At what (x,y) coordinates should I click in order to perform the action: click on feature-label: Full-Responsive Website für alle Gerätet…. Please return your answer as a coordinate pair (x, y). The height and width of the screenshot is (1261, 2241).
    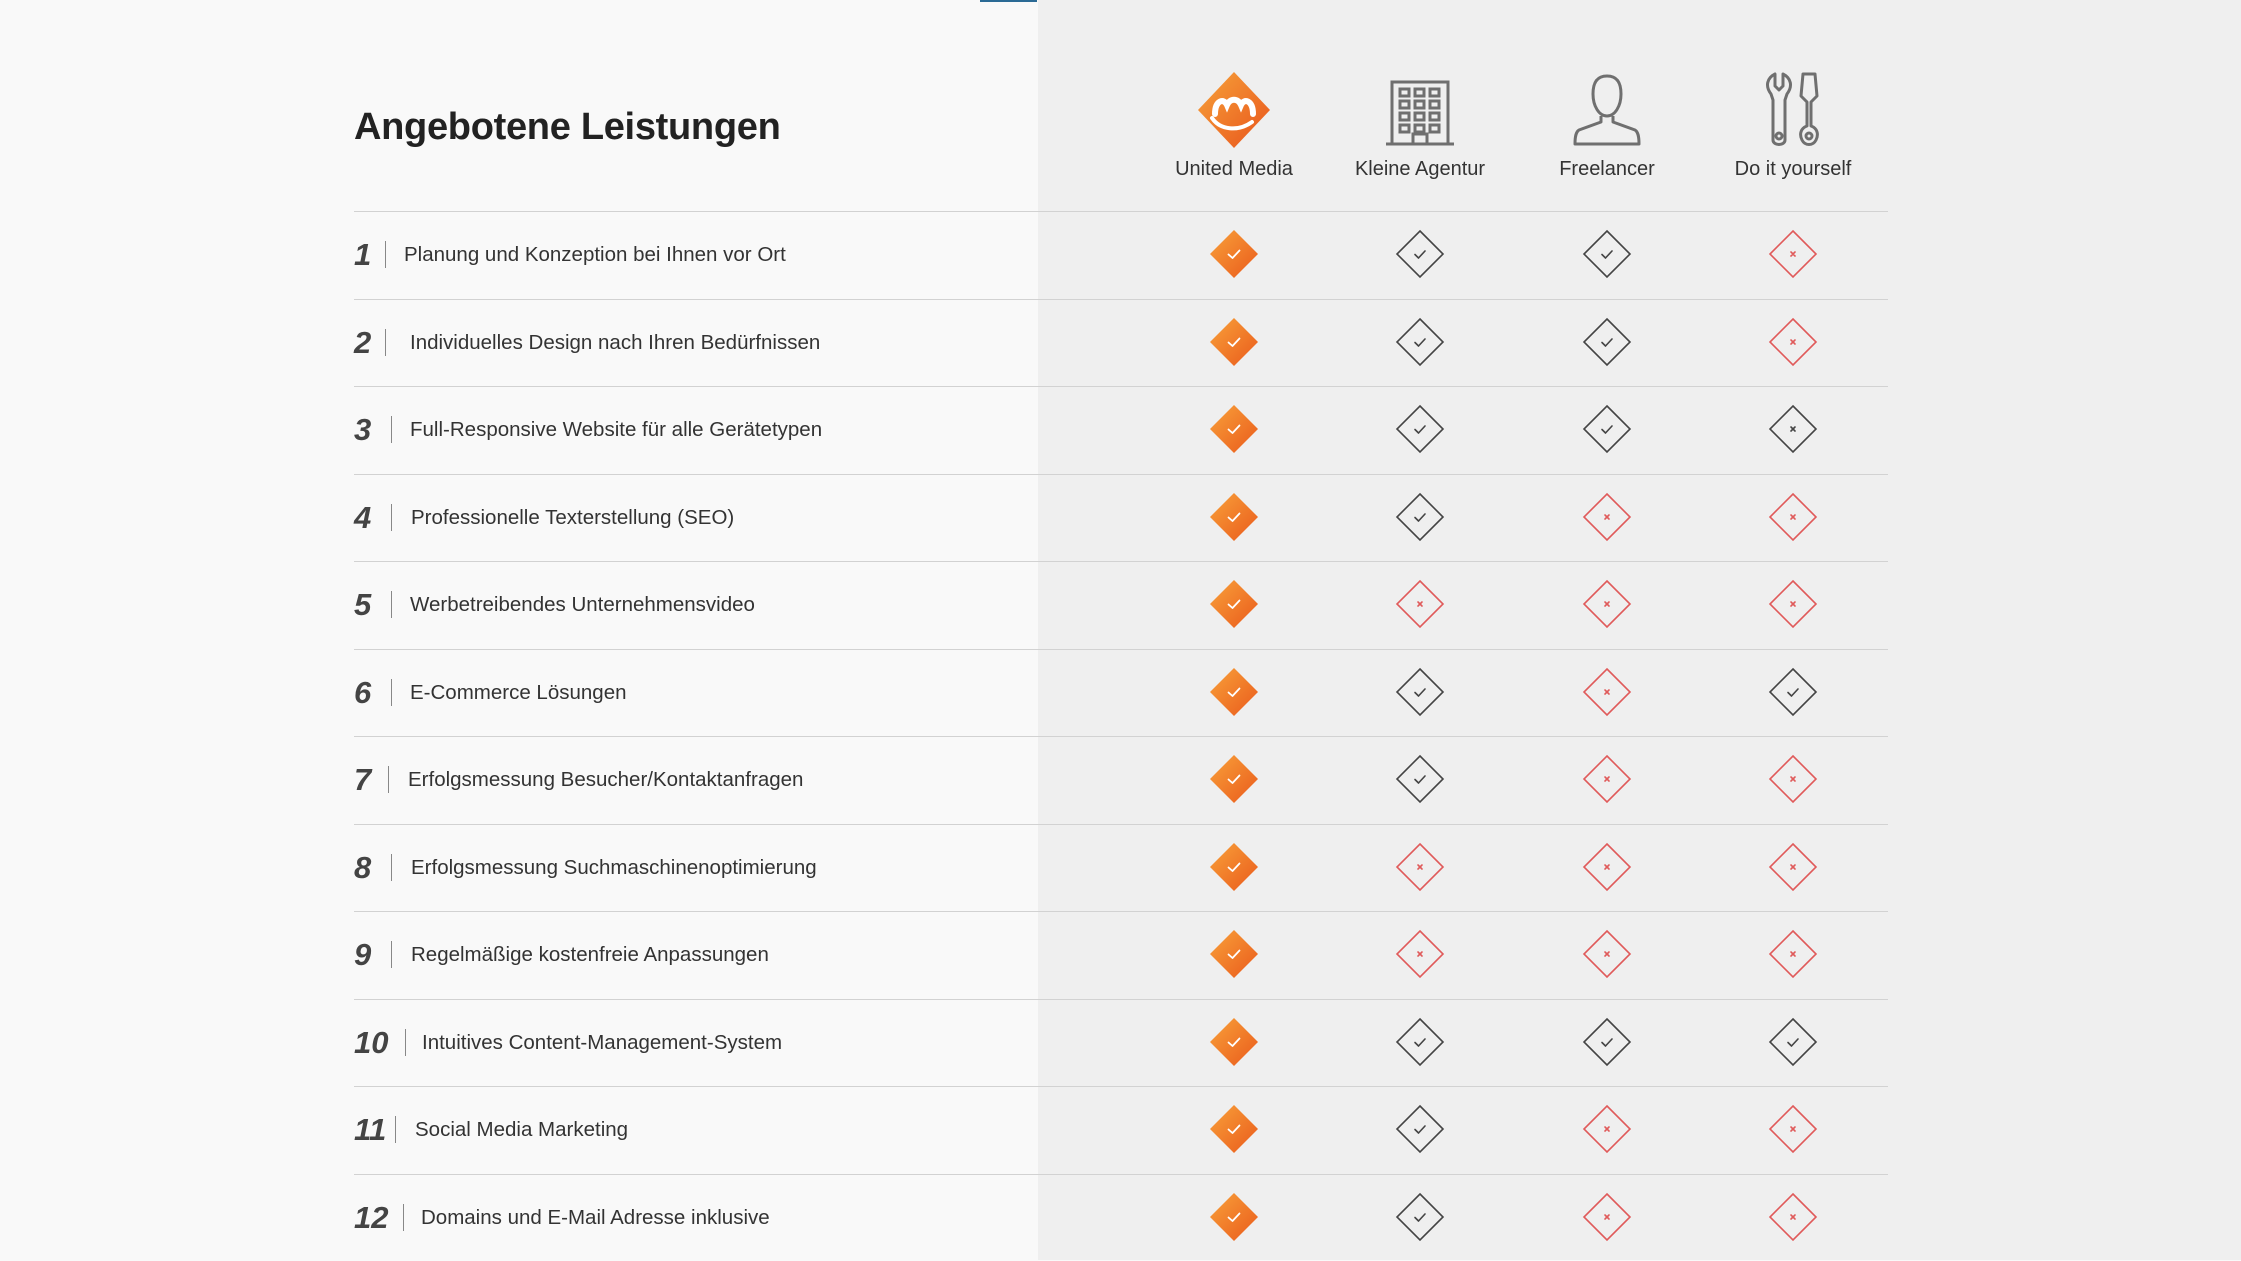
    Looking at the image, I should click on (616, 429).